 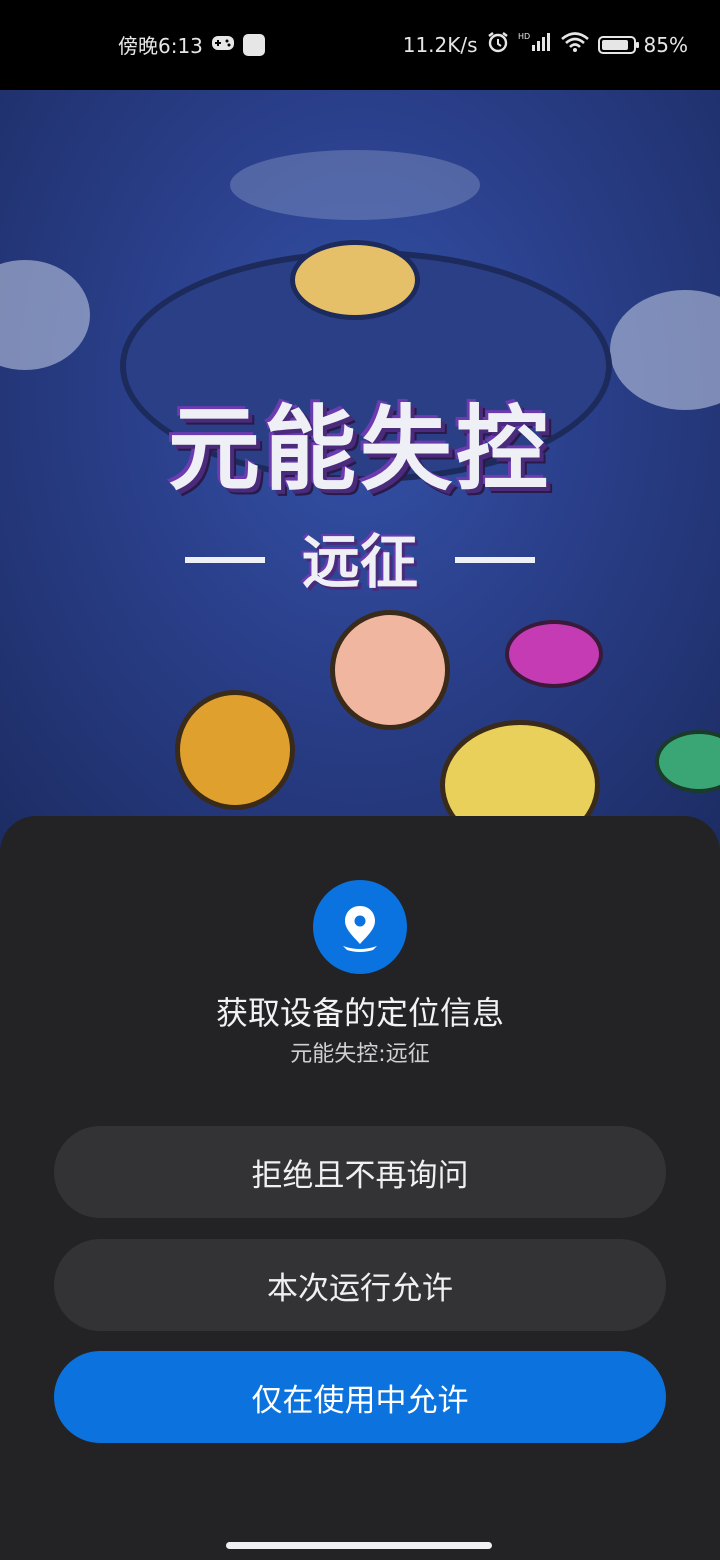 I want to click on permission-title: 获取设备的定位信息, so click(x=359, y=1013).